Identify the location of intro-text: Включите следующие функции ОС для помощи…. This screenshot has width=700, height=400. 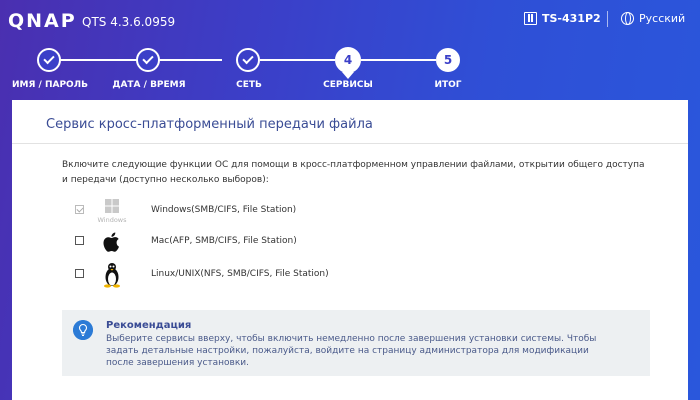
(353, 172).